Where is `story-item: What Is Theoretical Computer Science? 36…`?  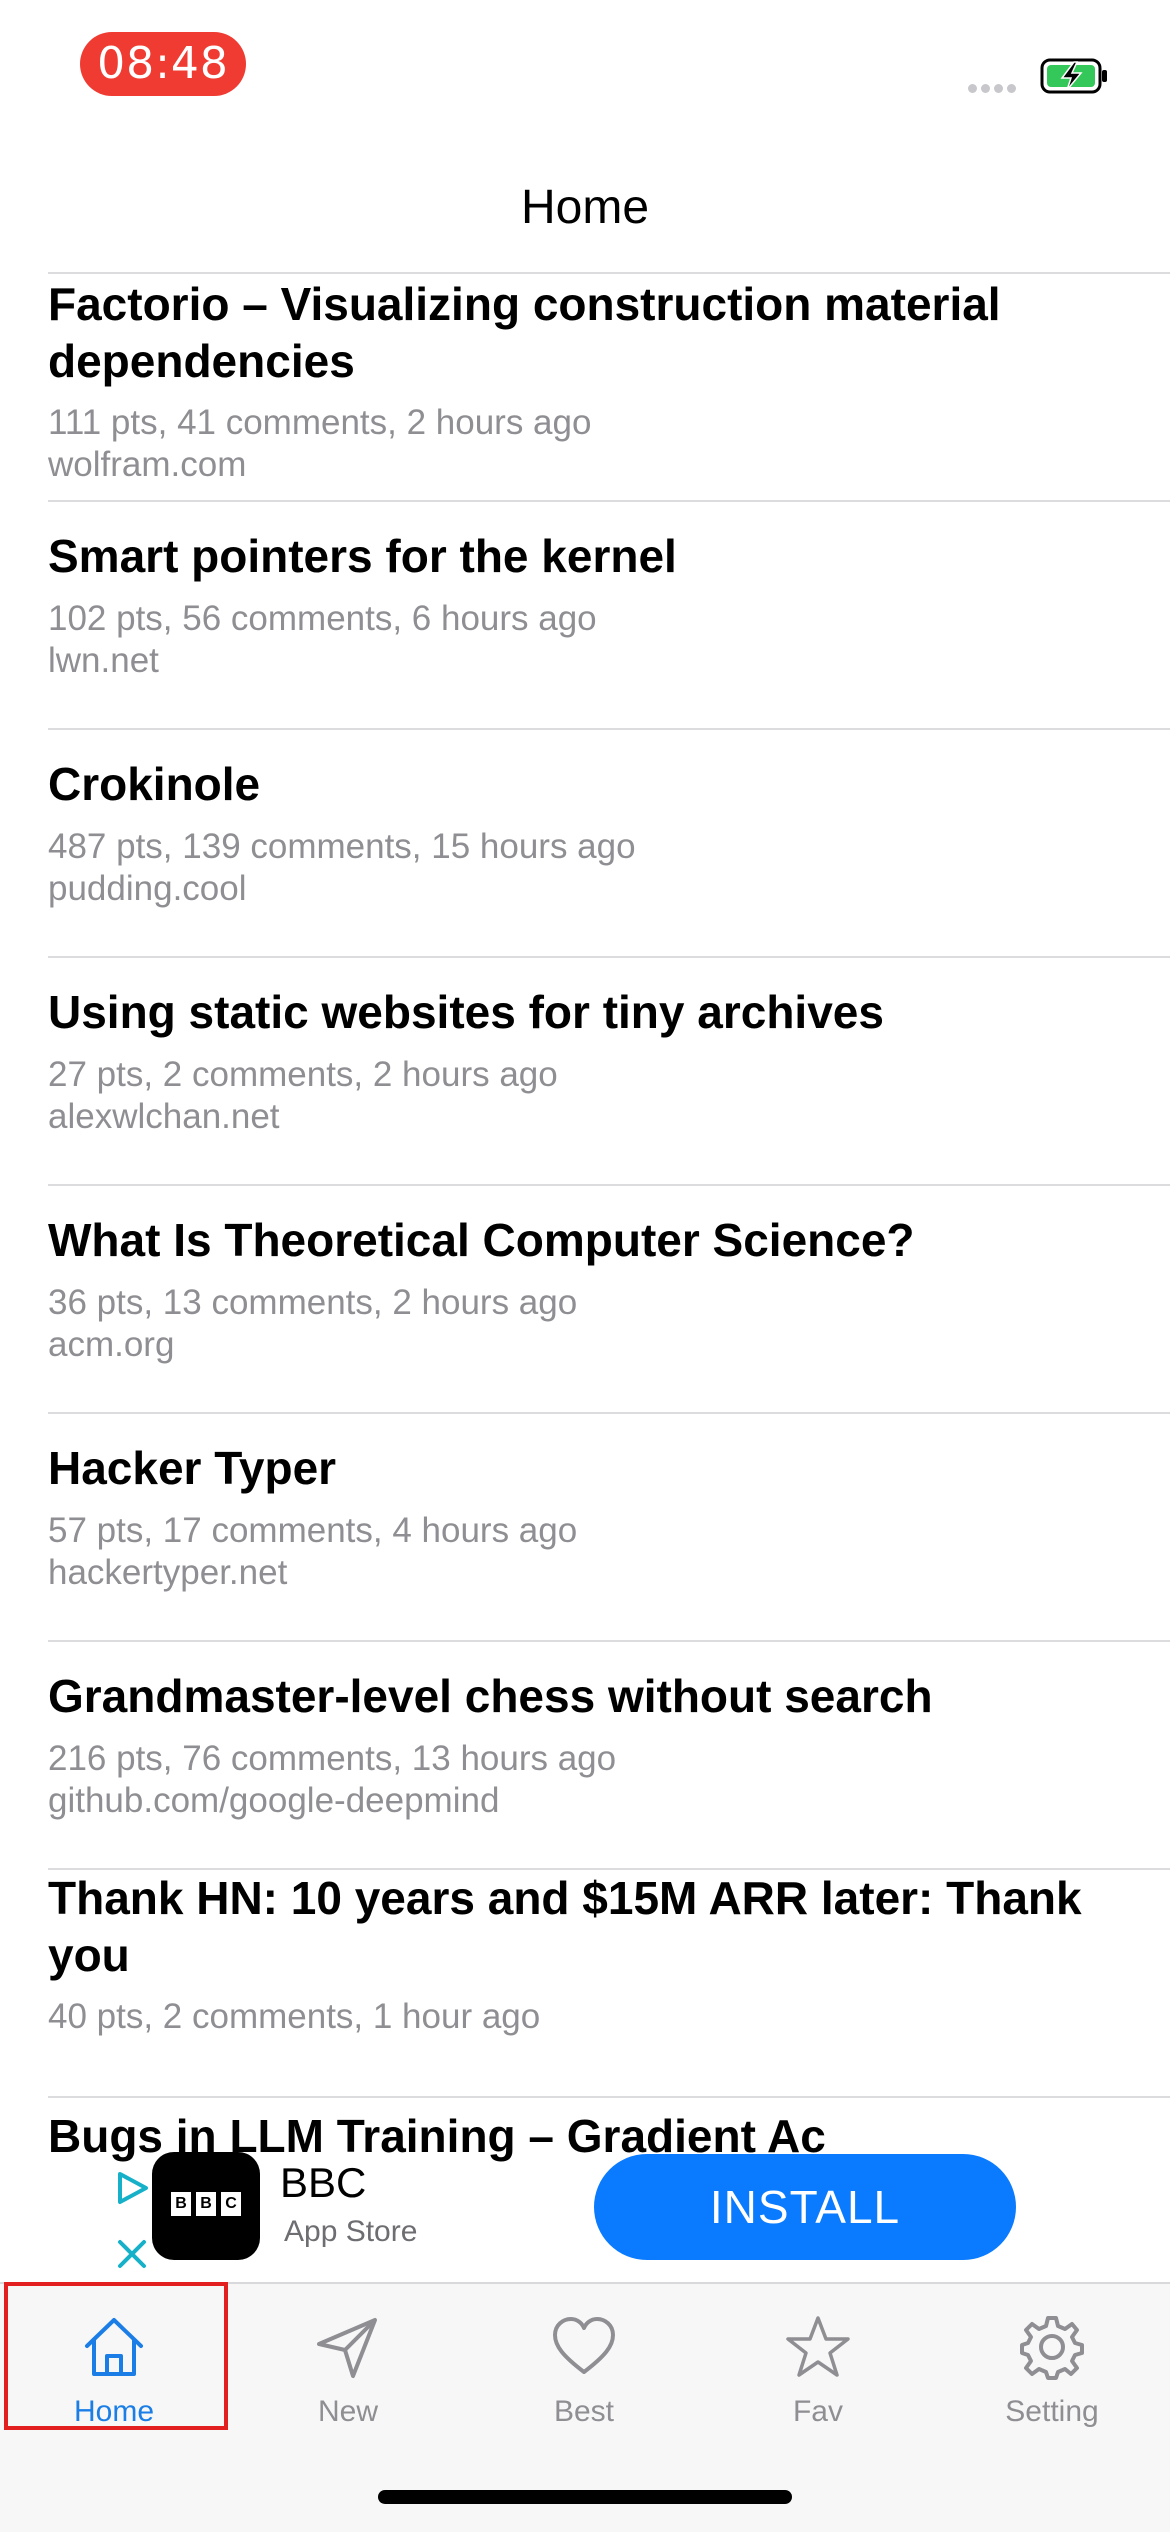
story-item: What Is Theoretical Computer Science? 36… is located at coordinates (585, 1300).